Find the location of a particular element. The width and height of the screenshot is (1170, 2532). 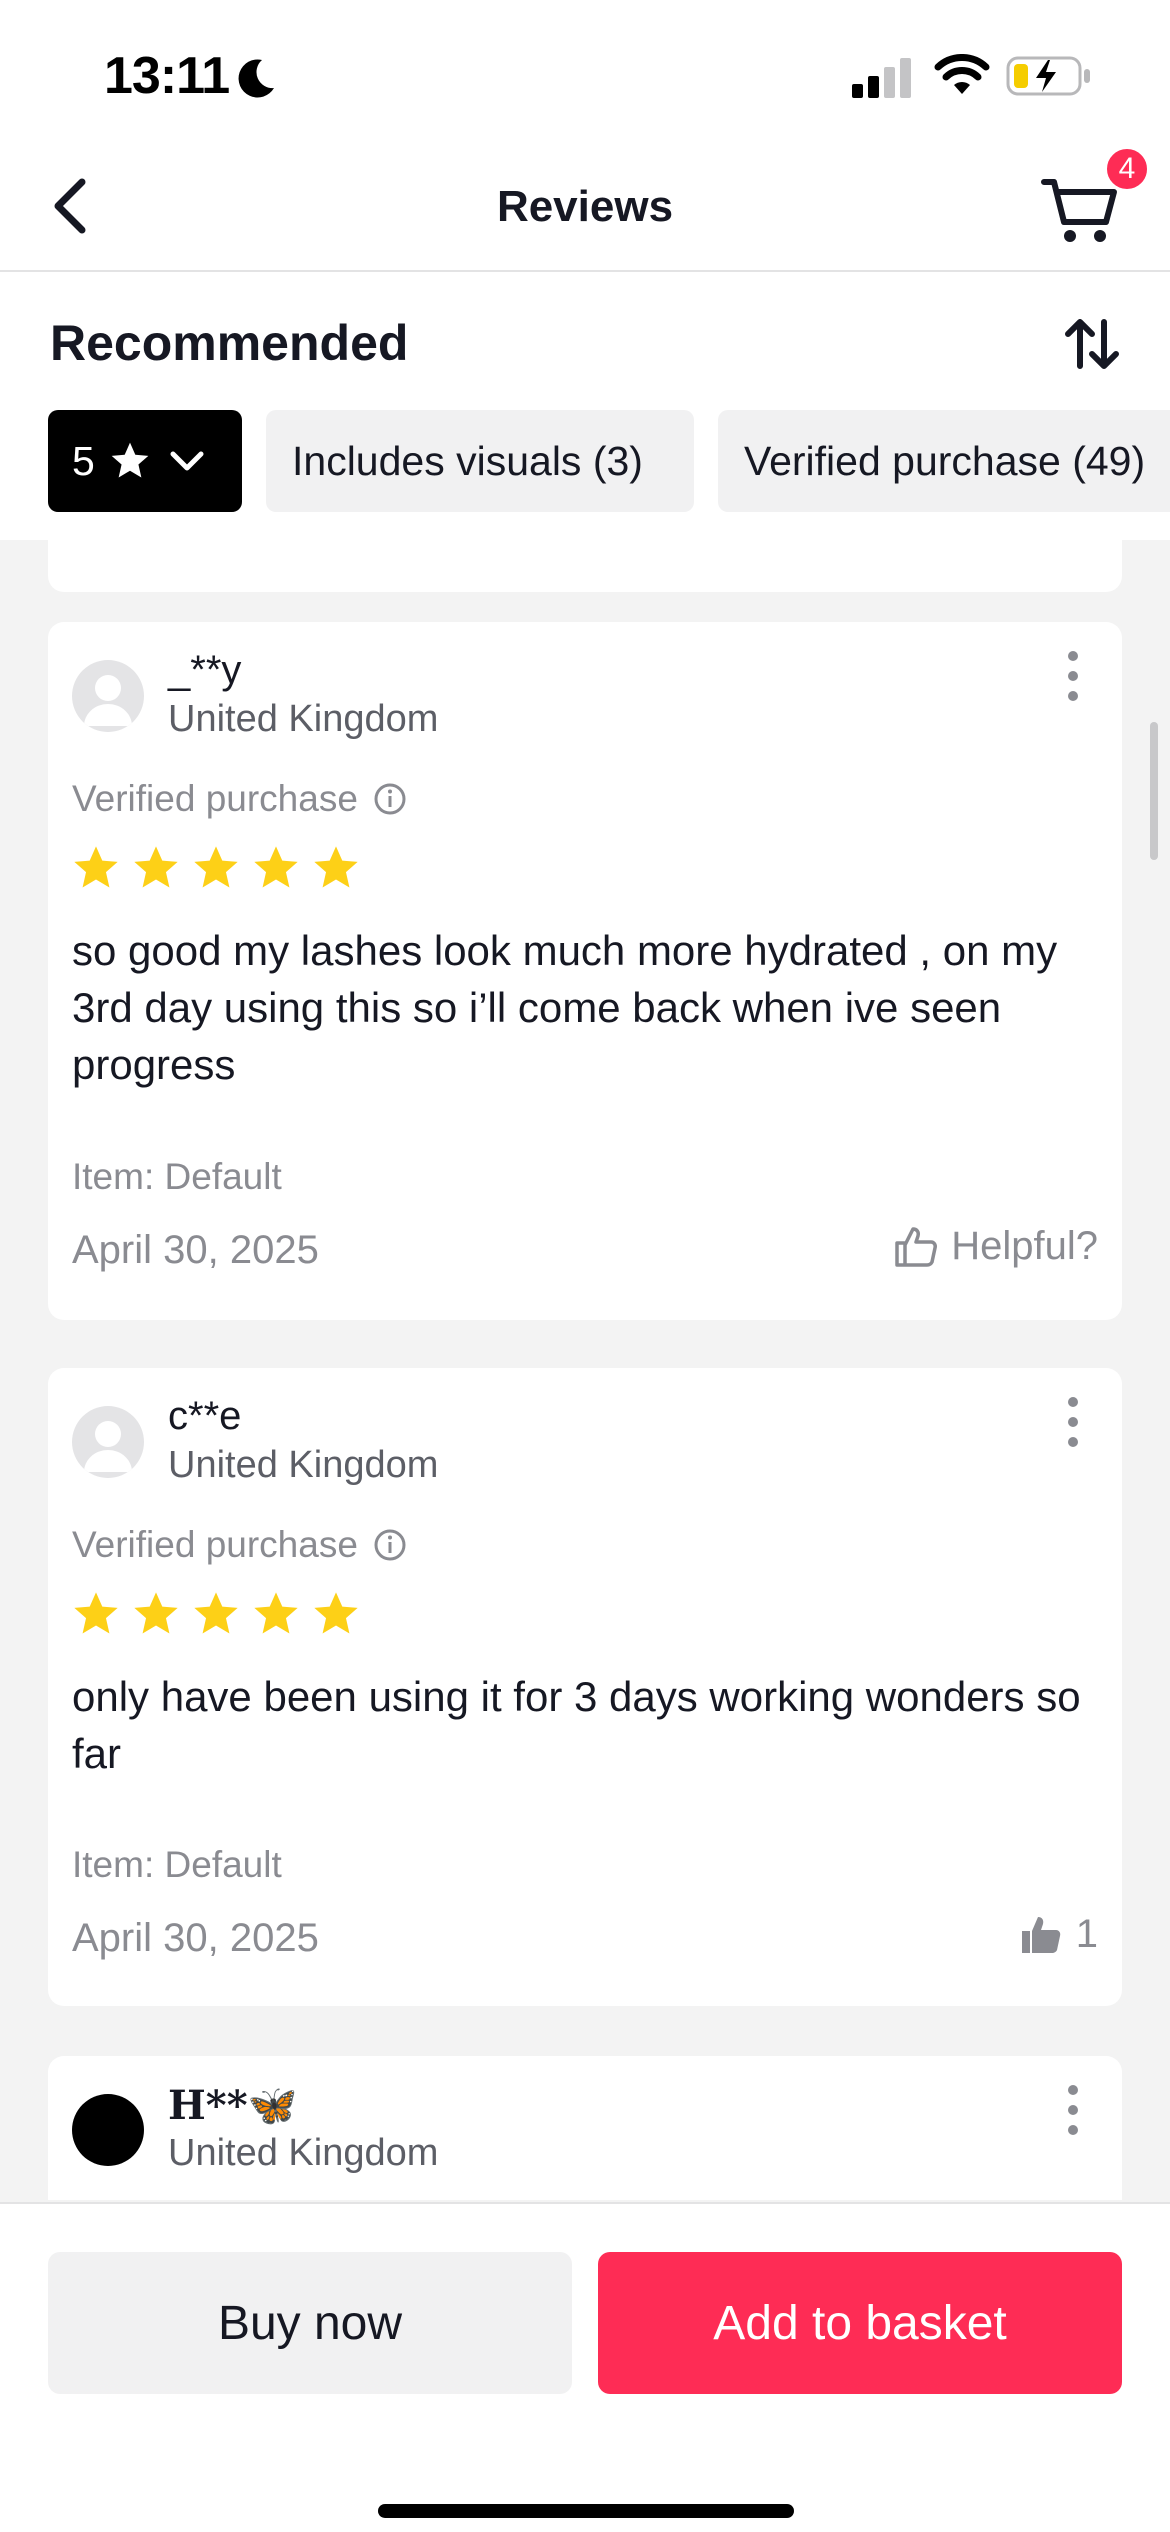

thumbs-up-filled-icon is located at coordinates (1041, 1934).